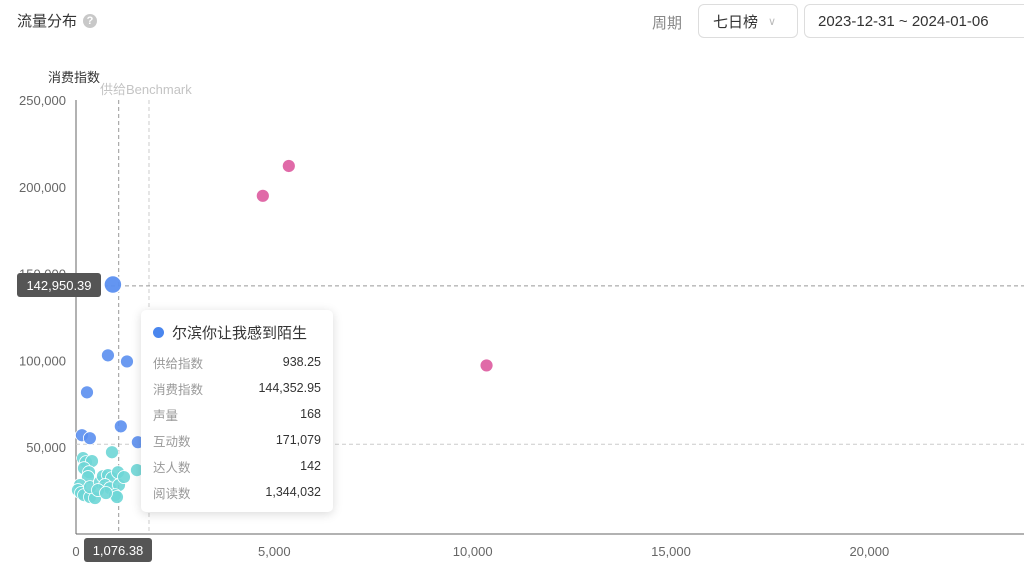  Describe the element at coordinates (158, 332) in the screenshot. I see `series-dot-icon` at that location.